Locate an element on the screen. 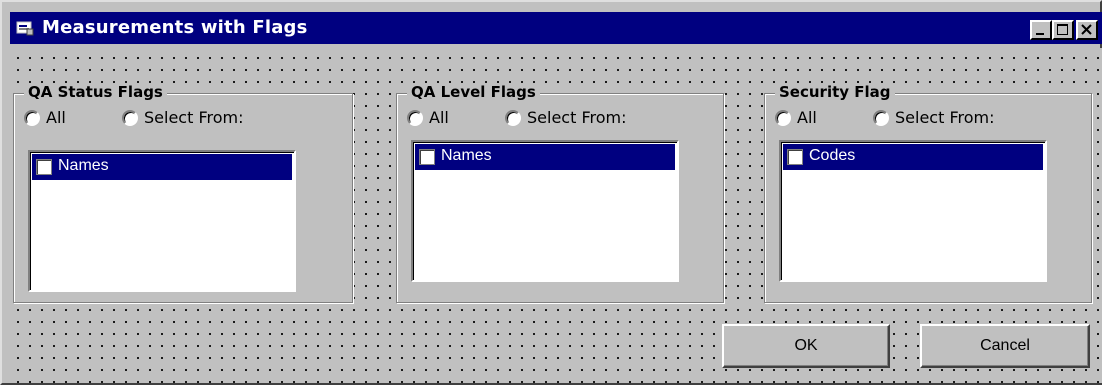 The image size is (1102, 385). close-button is located at coordinates (1087, 30).